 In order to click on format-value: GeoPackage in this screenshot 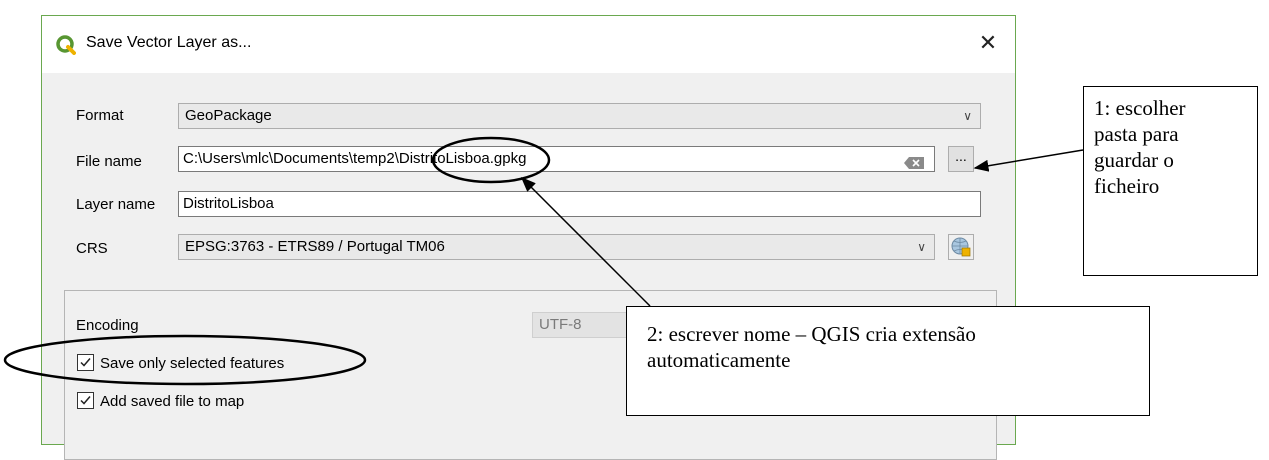, I will do `click(228, 115)`.